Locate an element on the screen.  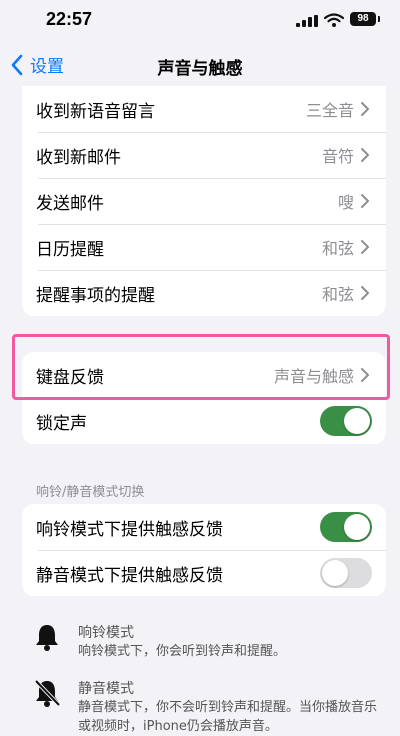
info-title: 静音模式 is located at coordinates (106, 689).